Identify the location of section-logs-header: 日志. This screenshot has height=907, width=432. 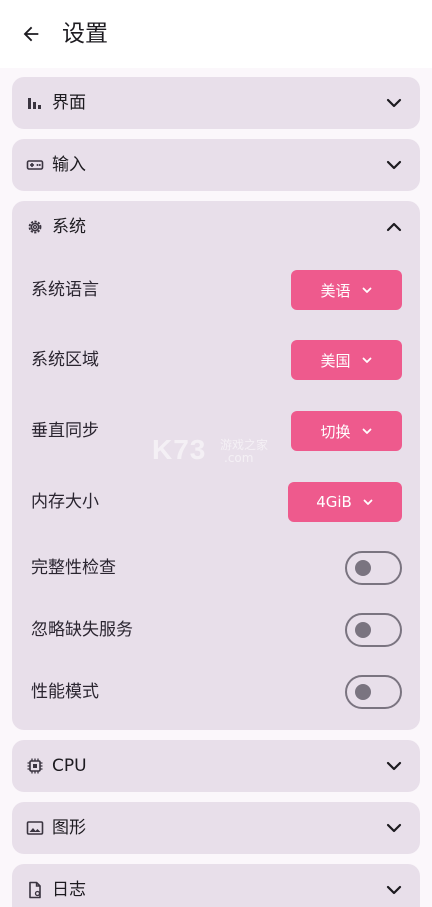
(216, 885).